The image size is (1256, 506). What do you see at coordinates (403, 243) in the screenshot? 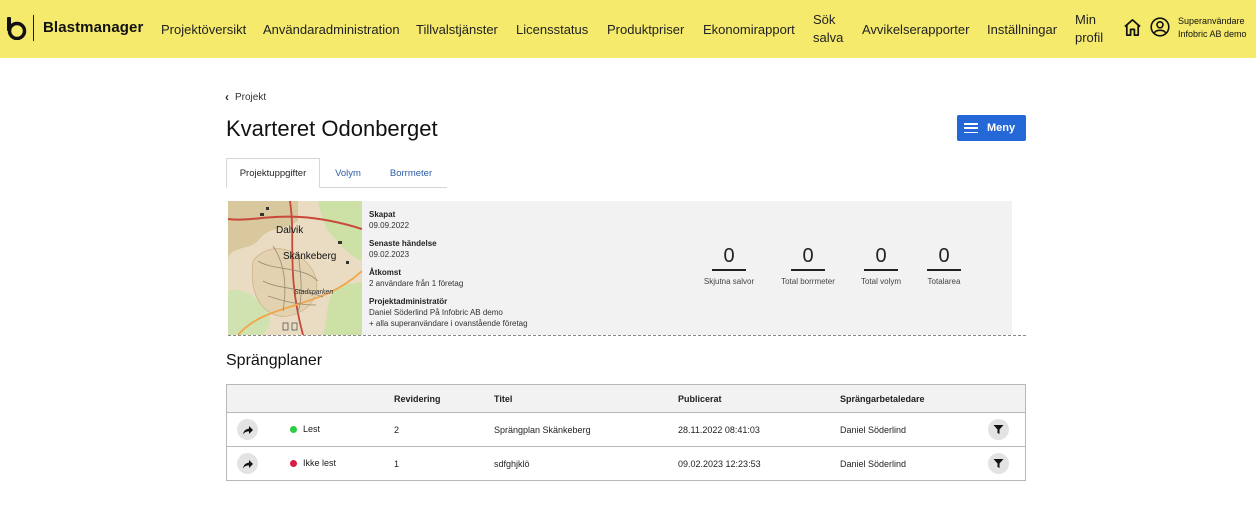
I see `last-event-label: Senaste händelse` at bounding box center [403, 243].